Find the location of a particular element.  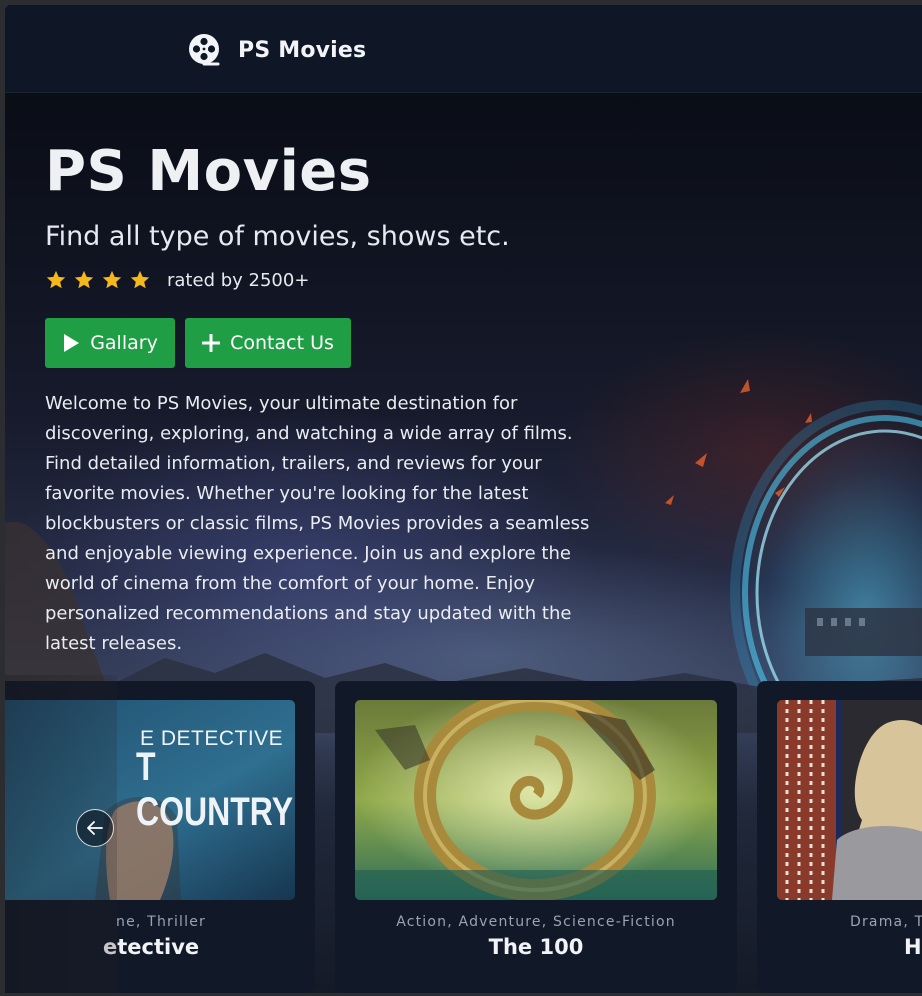

carousel-prev-button is located at coordinates (95, 828).